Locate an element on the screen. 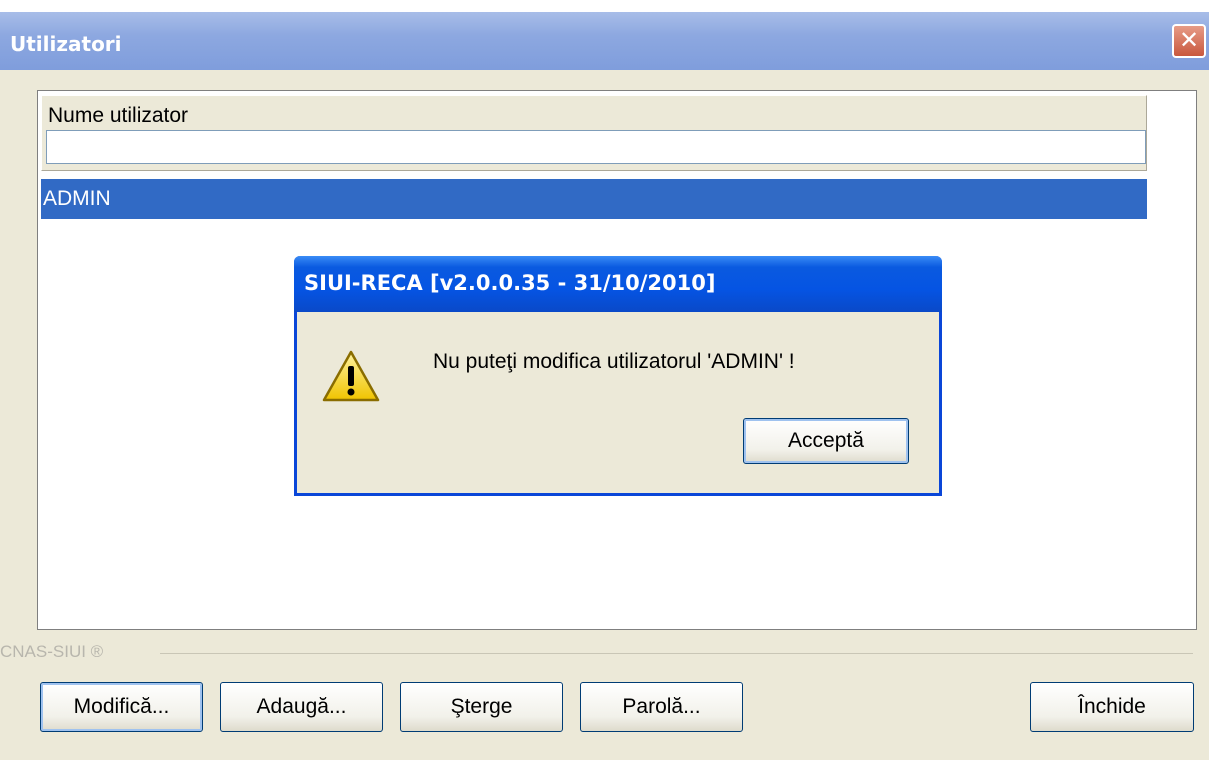  delete-button: Şterge is located at coordinates (481, 707).